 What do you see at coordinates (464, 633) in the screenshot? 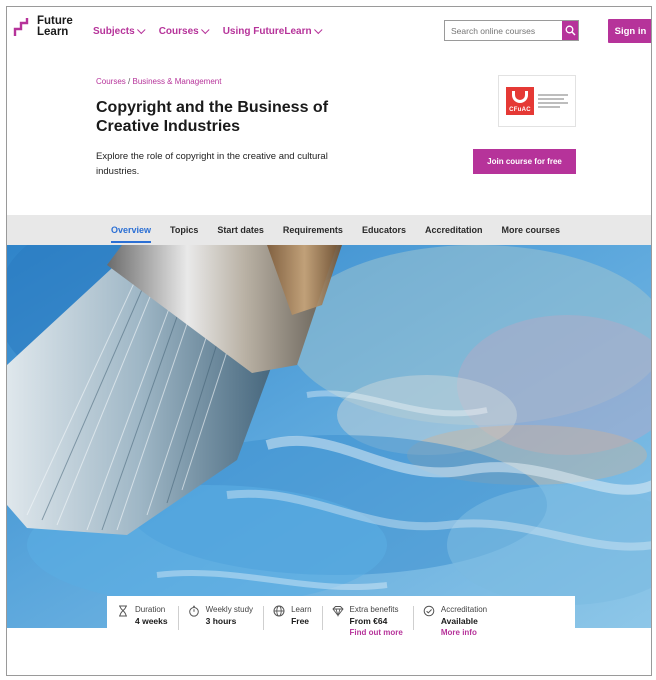
I see `more-info-link: More info` at bounding box center [464, 633].